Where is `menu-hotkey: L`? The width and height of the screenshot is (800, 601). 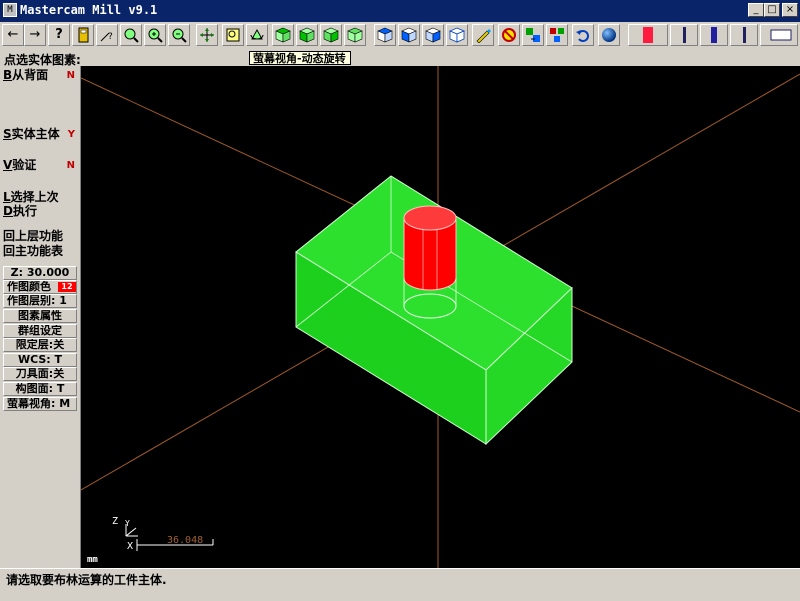 menu-hotkey: L is located at coordinates (7, 197).